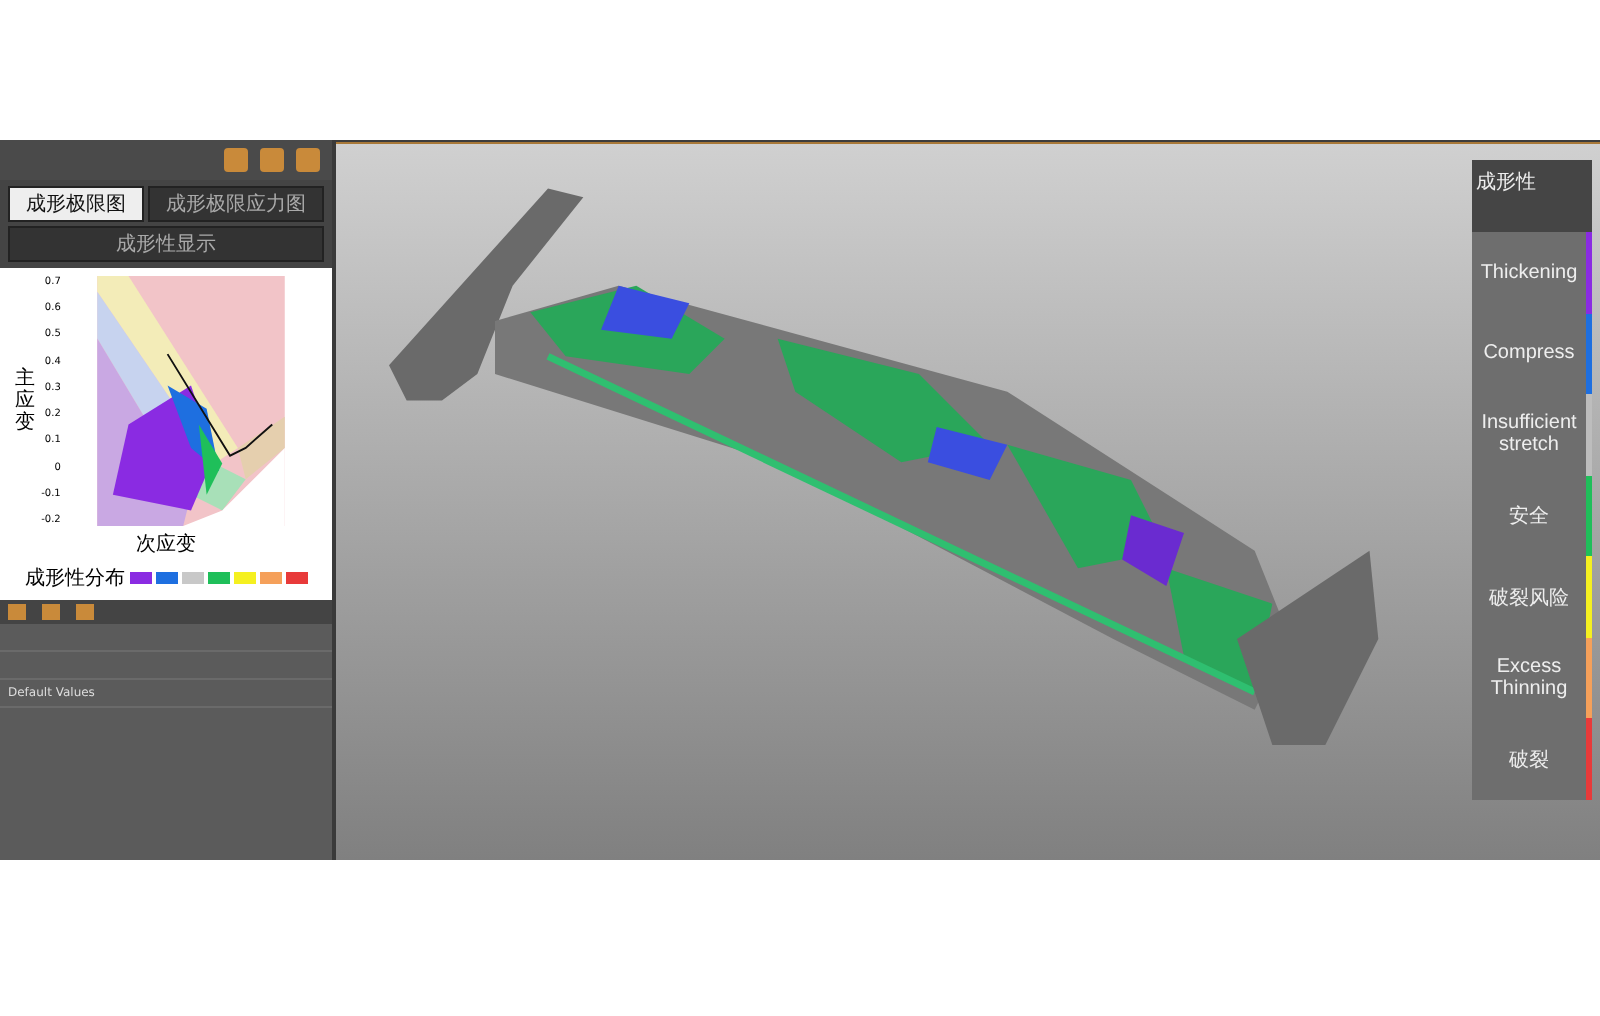 The image size is (1600, 1016). Describe the element at coordinates (1529, 678) in the screenshot. I see `legend-label: Excess Thinning` at that location.